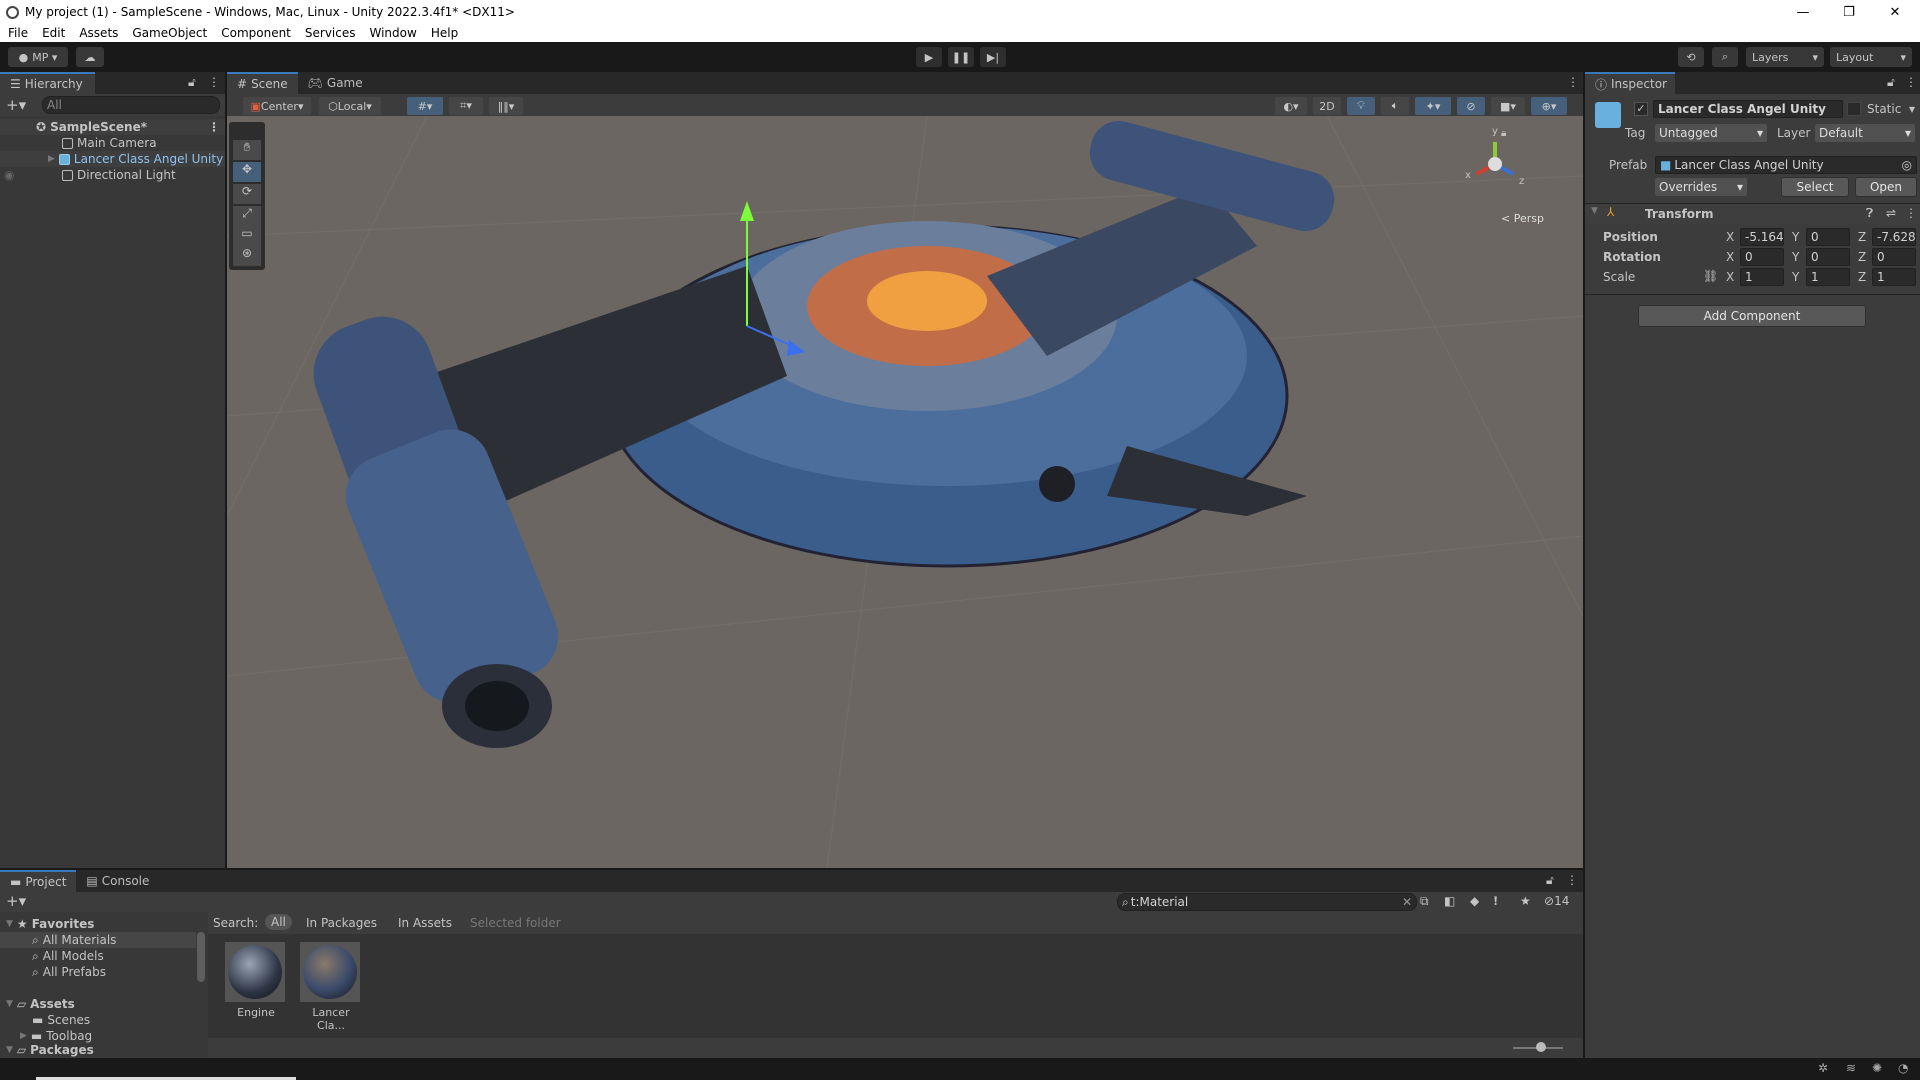  What do you see at coordinates (1895, 12) in the screenshot?
I see `close-button: ✕` at bounding box center [1895, 12].